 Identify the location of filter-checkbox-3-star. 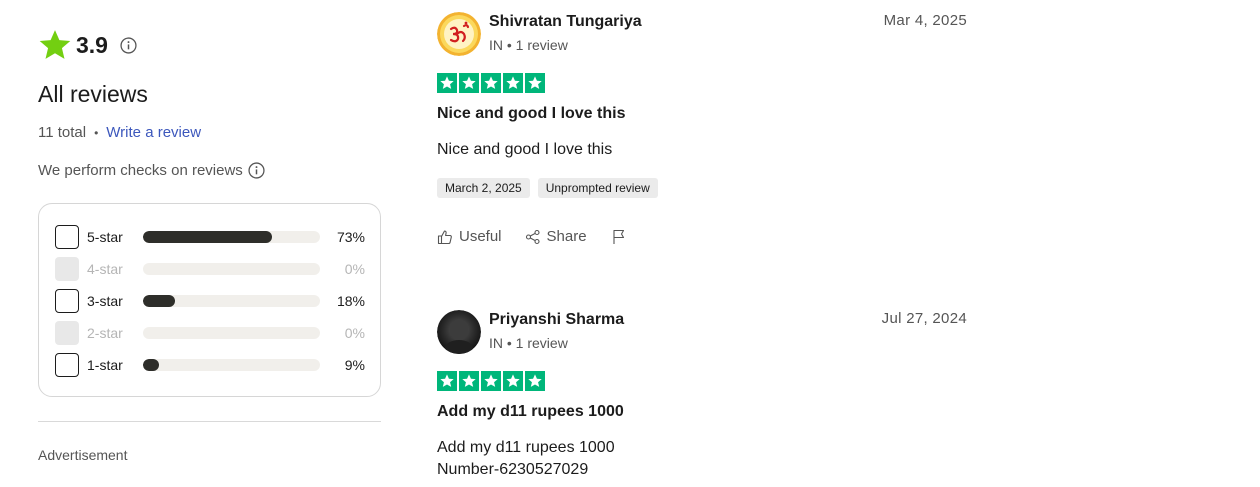
(67, 301).